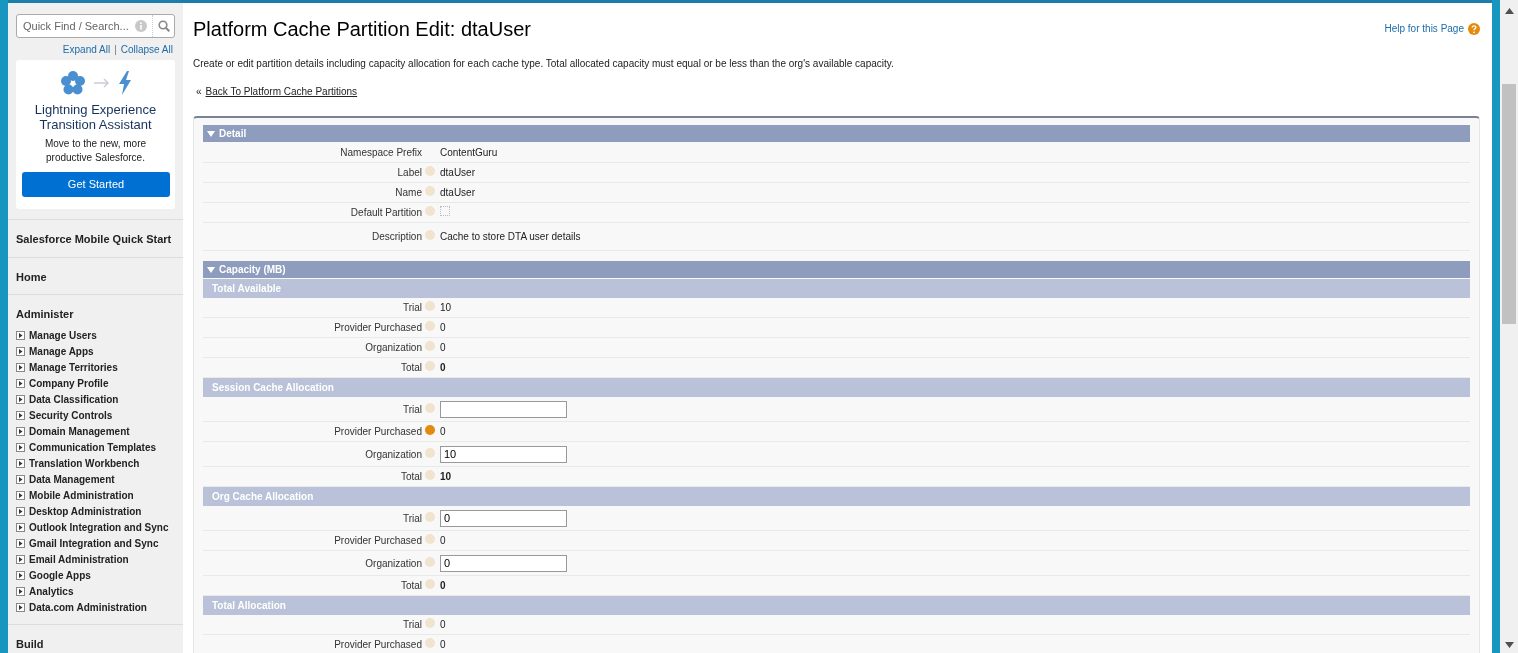  Describe the element at coordinates (69, 383) in the screenshot. I see `sidebar-item: Company Profile` at that location.